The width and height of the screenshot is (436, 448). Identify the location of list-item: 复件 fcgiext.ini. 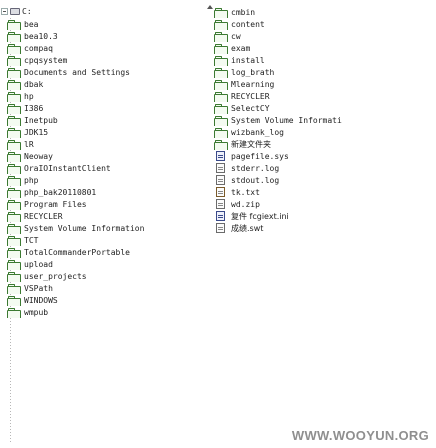
(321, 216).